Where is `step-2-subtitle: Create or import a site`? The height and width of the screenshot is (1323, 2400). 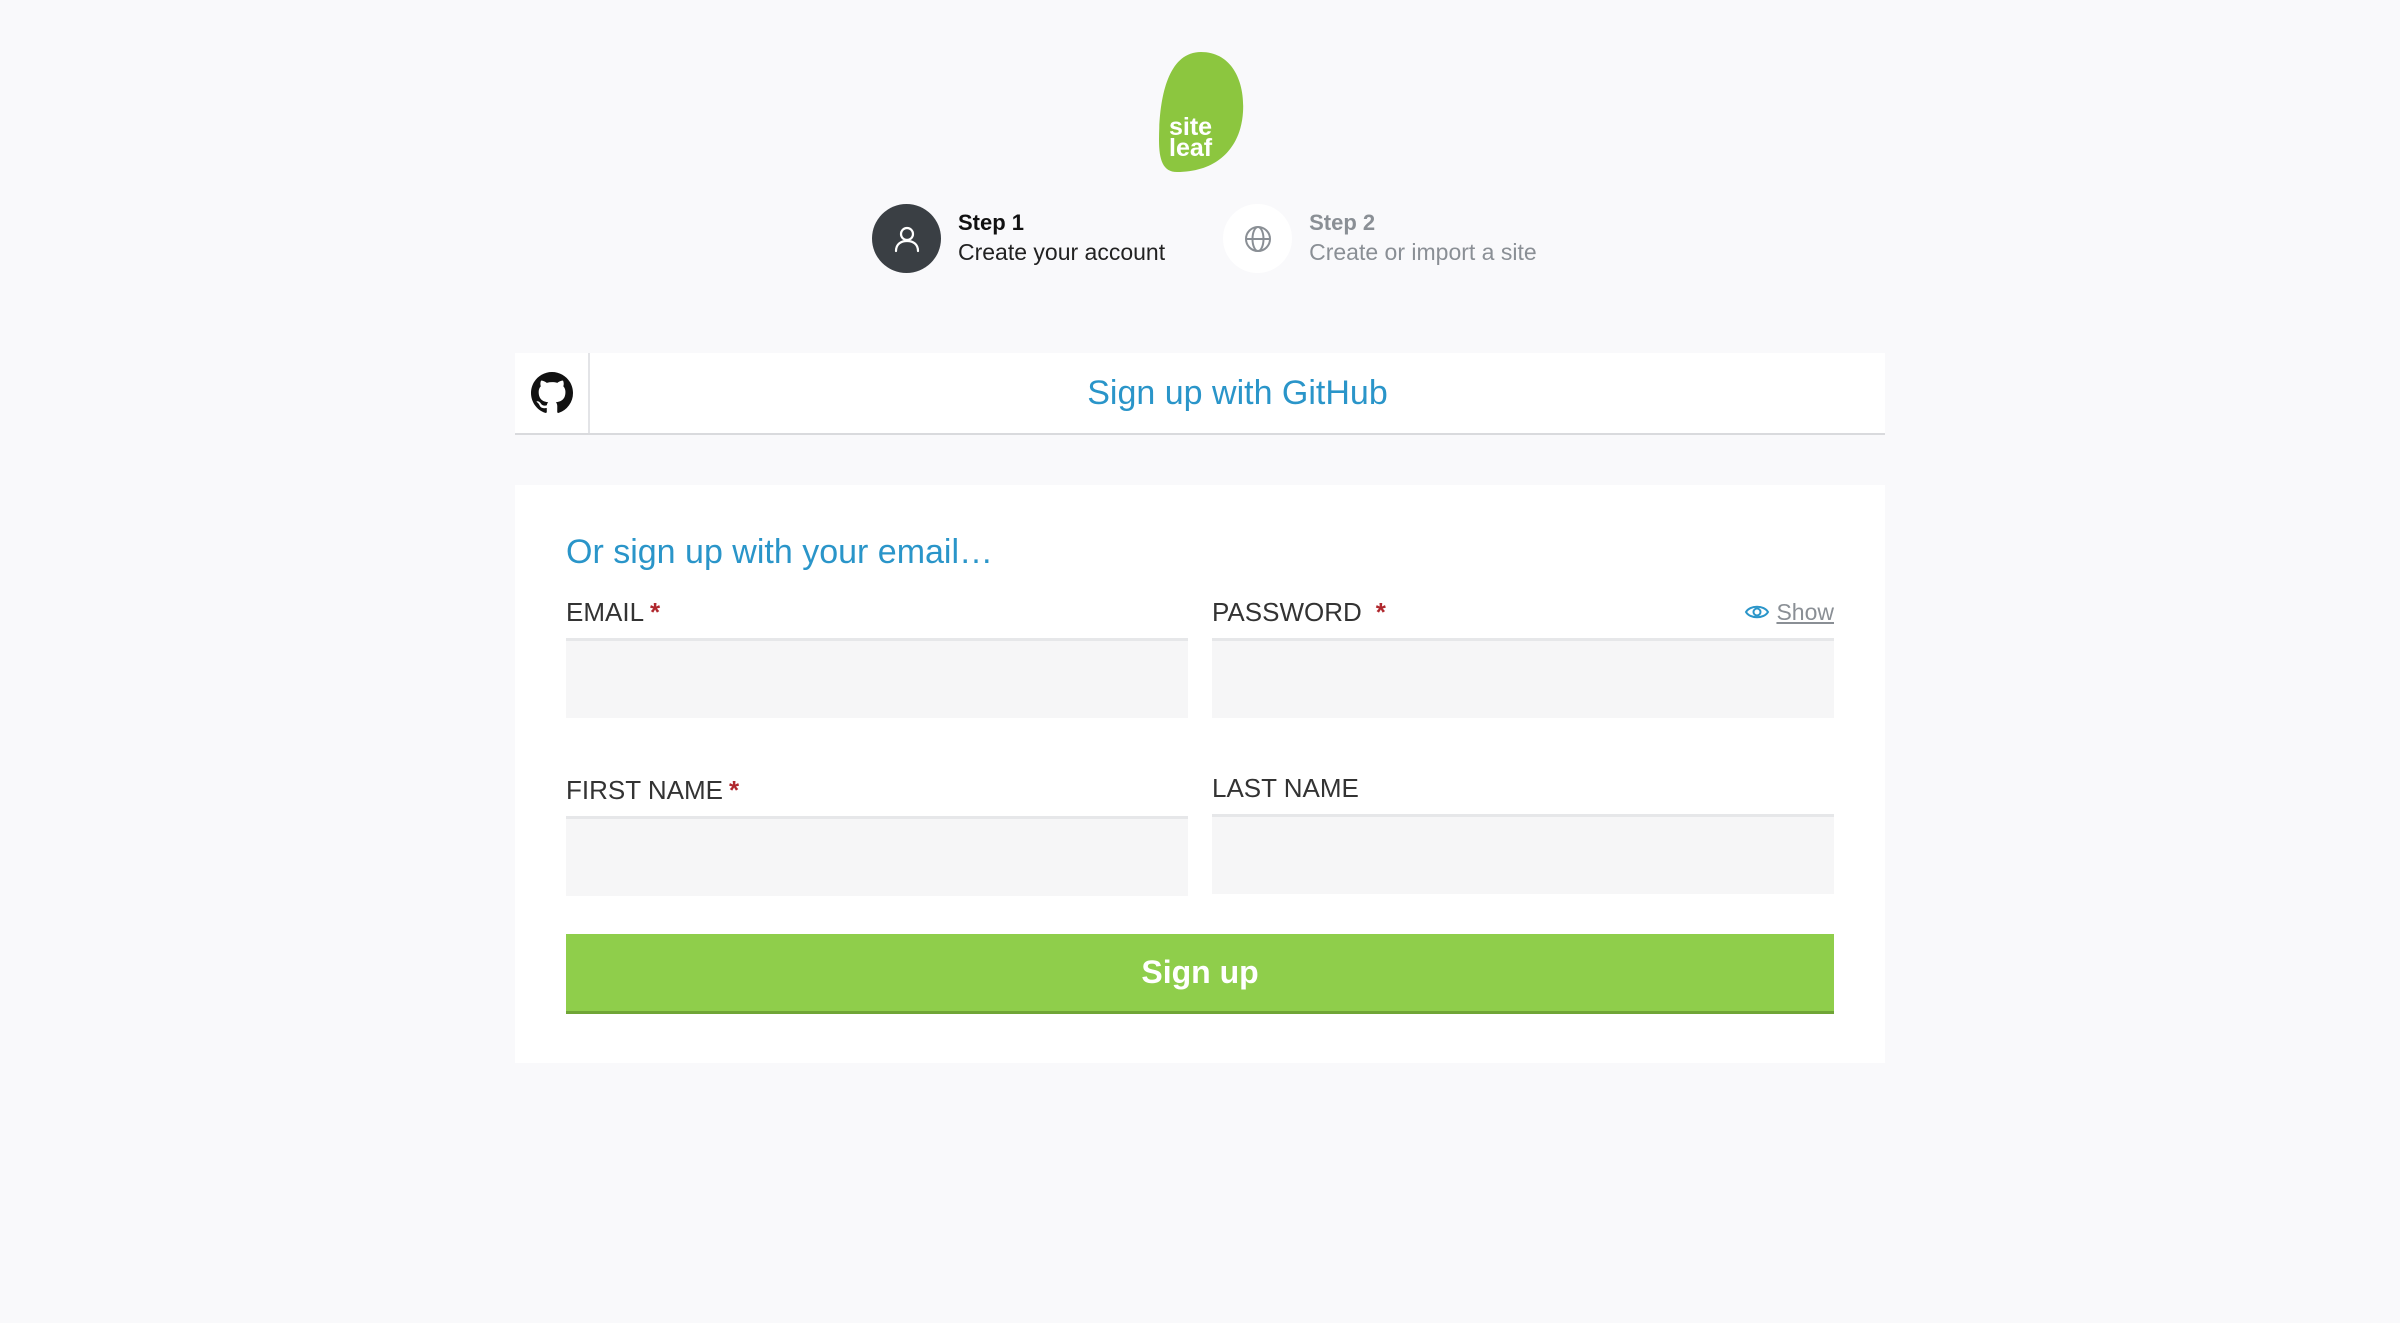
step-2-subtitle: Create or import a site is located at coordinates (1423, 251).